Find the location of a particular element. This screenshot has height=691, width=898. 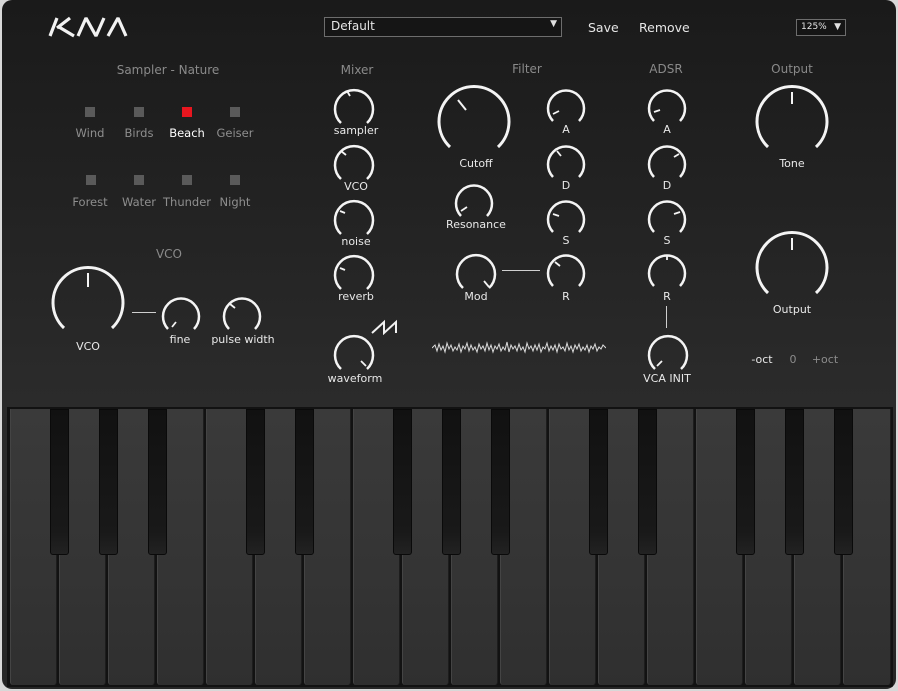

fine-label: fine is located at coordinates (180, 339).